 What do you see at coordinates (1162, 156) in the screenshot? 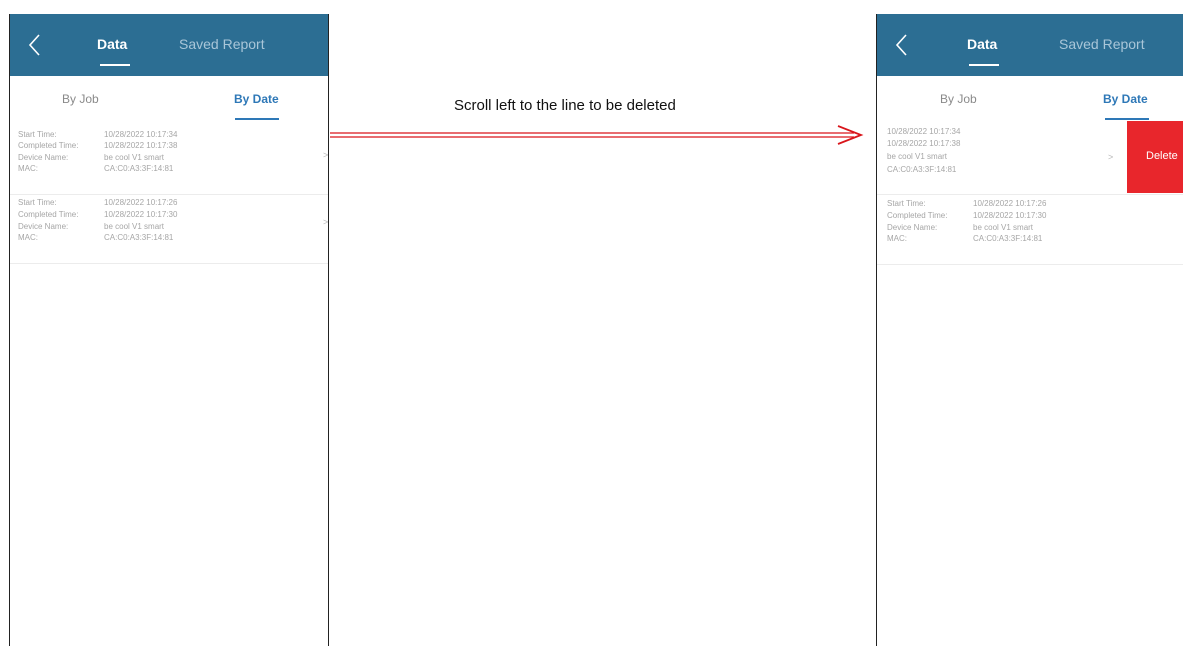
I see `delete-label: Delete` at bounding box center [1162, 156].